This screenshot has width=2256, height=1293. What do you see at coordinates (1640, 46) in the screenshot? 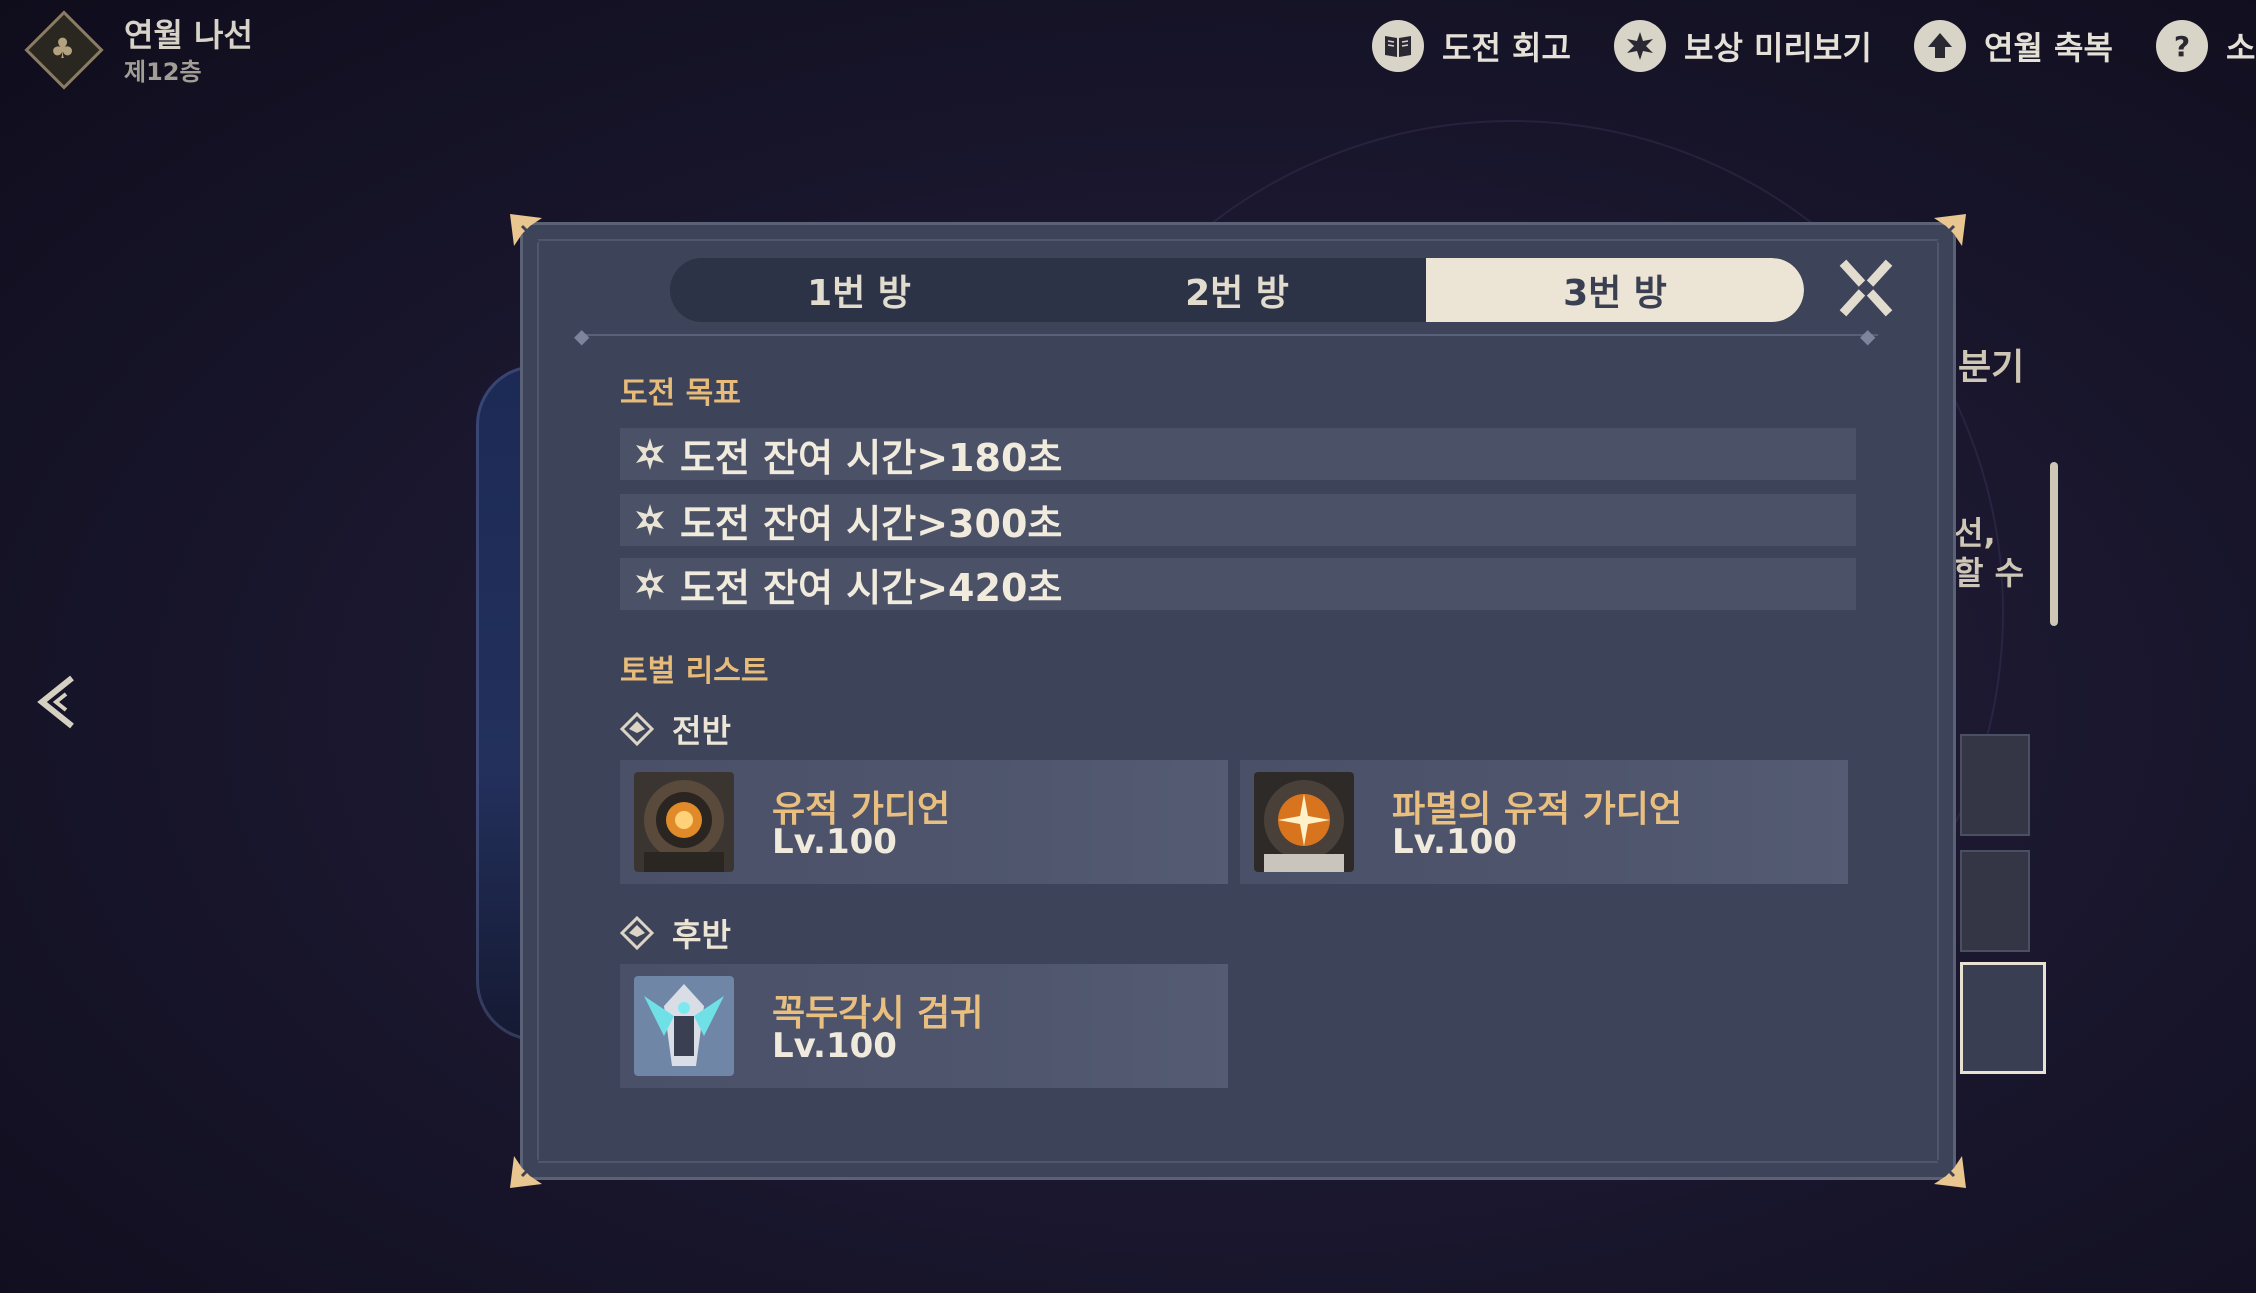
I see `star-icon` at bounding box center [1640, 46].